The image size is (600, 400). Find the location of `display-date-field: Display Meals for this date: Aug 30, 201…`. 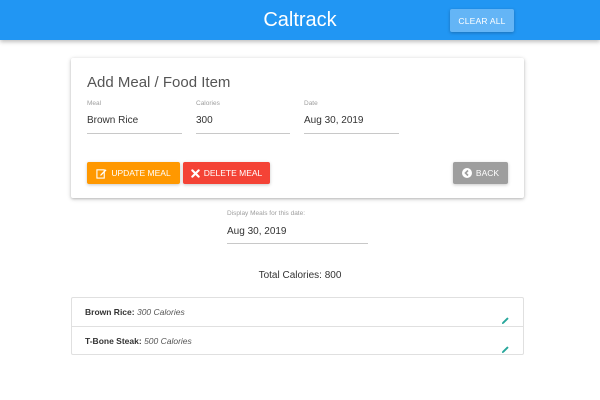

display-date-field: Display Meals for this date: Aug 30, 201… is located at coordinates (297, 227).